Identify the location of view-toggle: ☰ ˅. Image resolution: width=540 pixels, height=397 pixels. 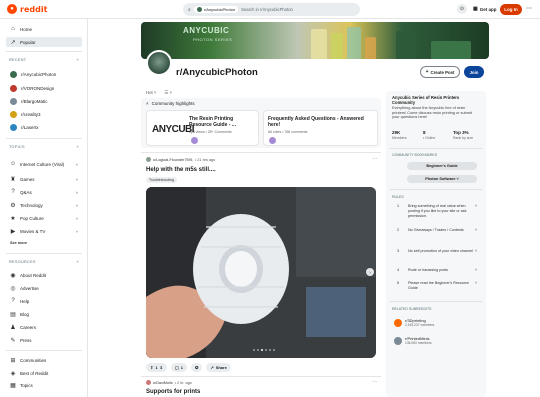
(168, 93).